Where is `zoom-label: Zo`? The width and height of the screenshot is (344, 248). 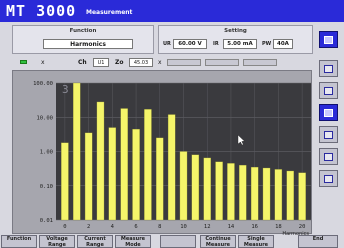 zoom-label: Zo is located at coordinates (119, 62).